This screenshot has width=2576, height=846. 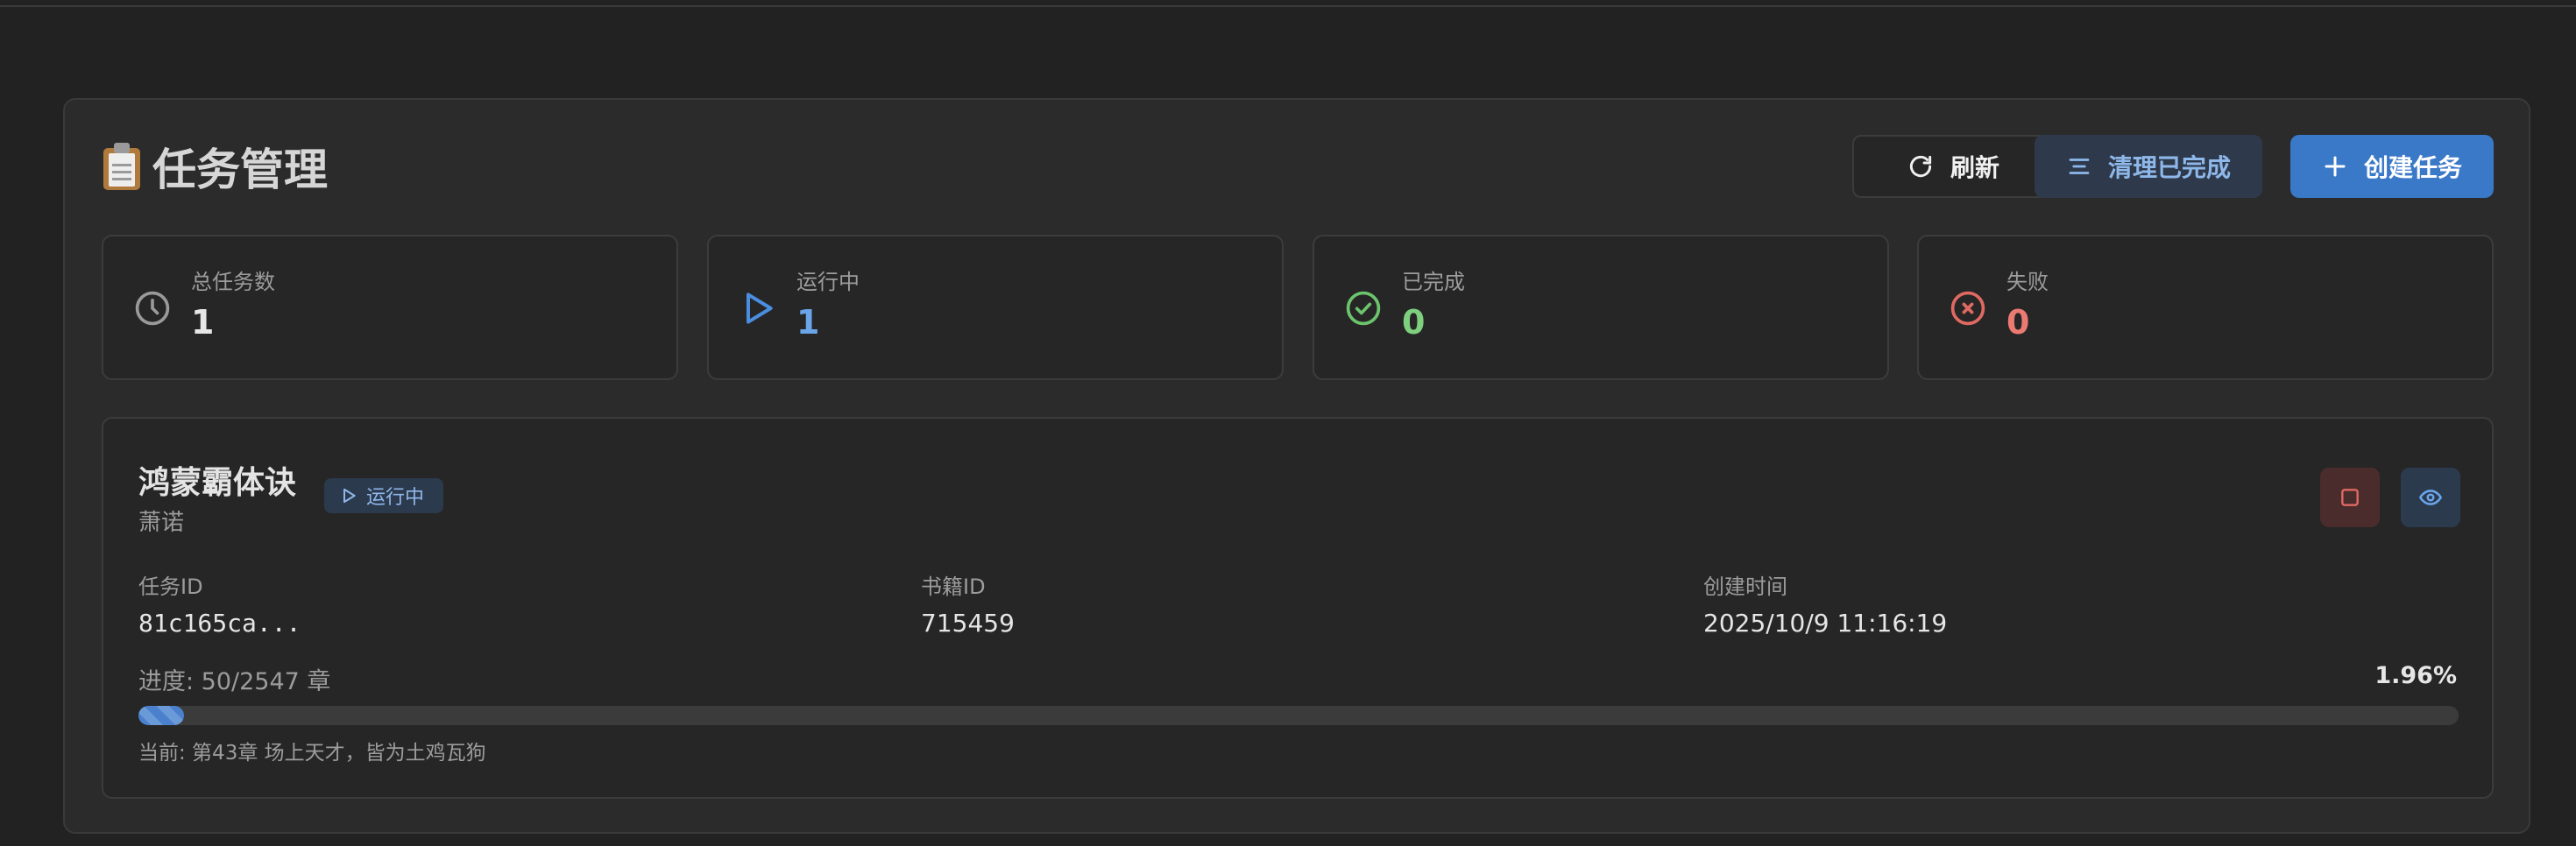 What do you see at coordinates (1825, 623) in the screenshot?
I see `meta-value: 2025/10/9 11:16:19` at bounding box center [1825, 623].